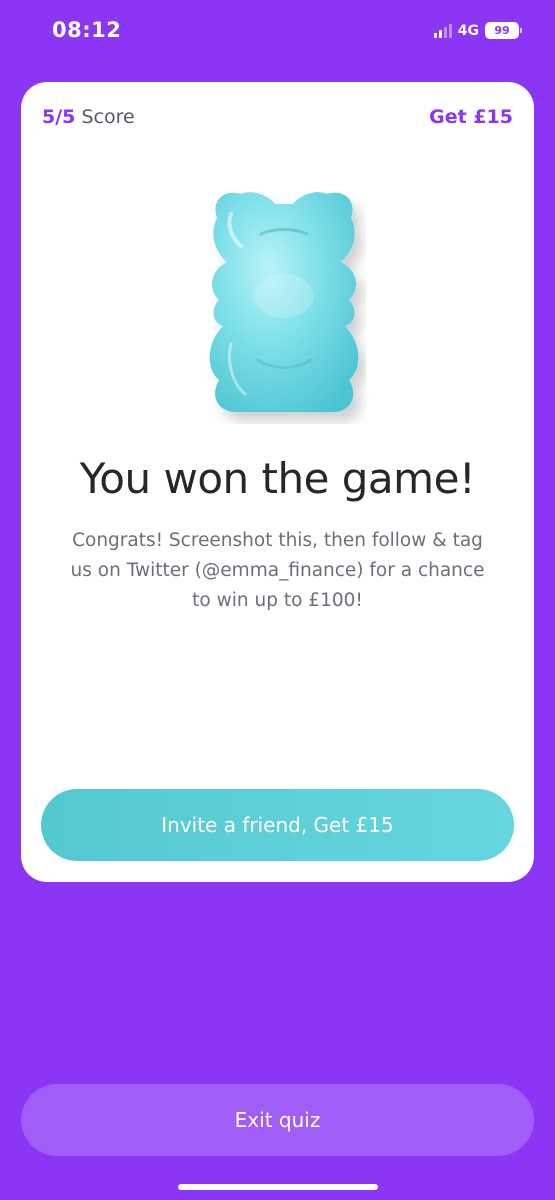 The image size is (555, 1200). What do you see at coordinates (278, 1187) in the screenshot?
I see `home-indicator` at bounding box center [278, 1187].